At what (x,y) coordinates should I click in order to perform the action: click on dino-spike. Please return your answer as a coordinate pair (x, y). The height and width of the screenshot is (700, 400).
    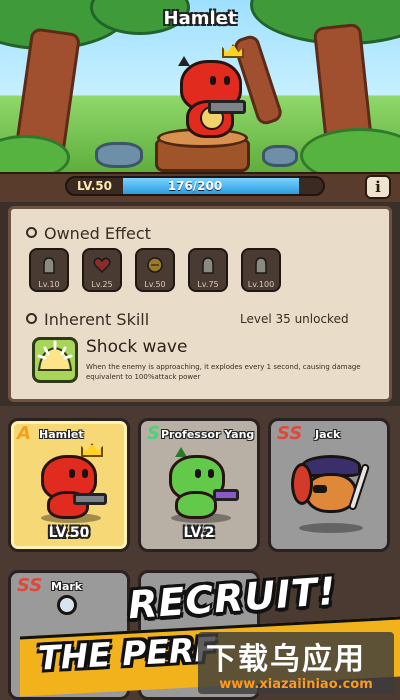
    Looking at the image, I should click on (184, 61).